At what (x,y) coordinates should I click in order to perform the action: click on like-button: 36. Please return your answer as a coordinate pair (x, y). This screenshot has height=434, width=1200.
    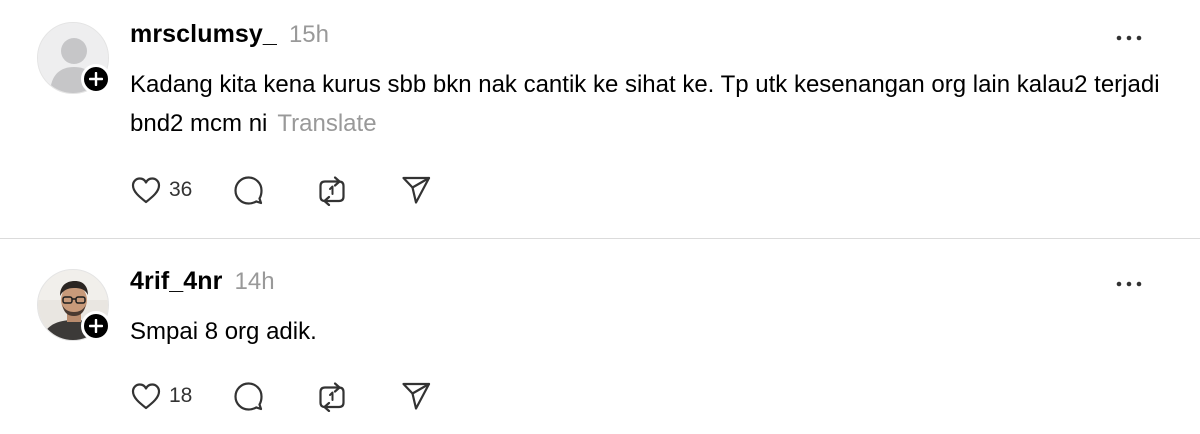
    Looking at the image, I should click on (181, 190).